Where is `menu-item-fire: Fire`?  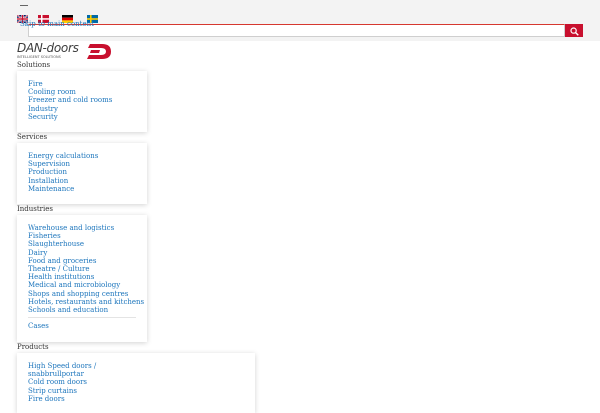 menu-item-fire: Fire is located at coordinates (87, 84).